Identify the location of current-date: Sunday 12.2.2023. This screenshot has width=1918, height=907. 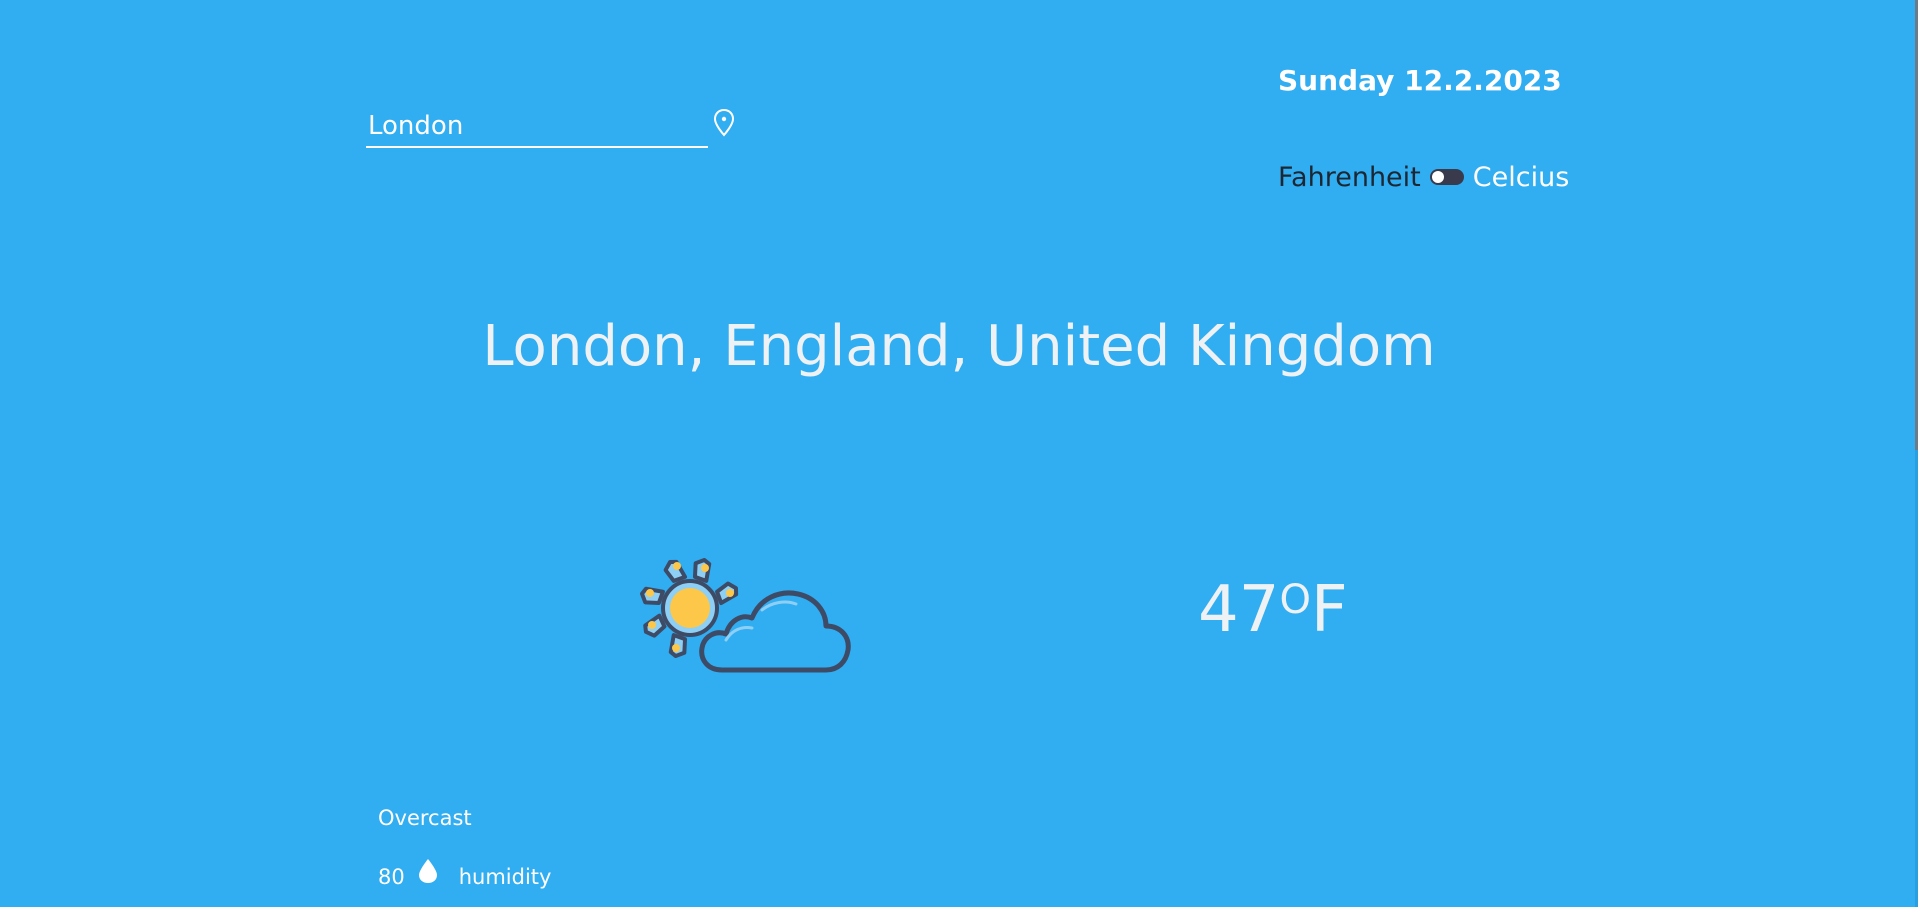
(1420, 80).